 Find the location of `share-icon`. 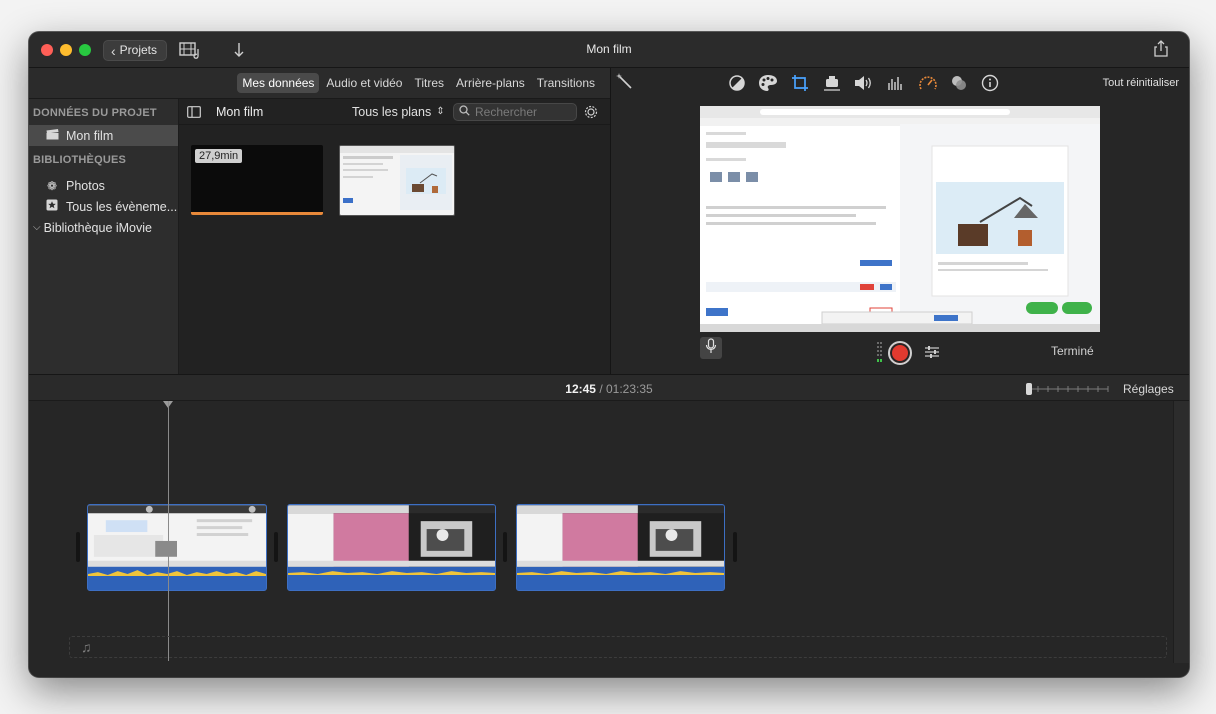

share-icon is located at coordinates (1161, 51).